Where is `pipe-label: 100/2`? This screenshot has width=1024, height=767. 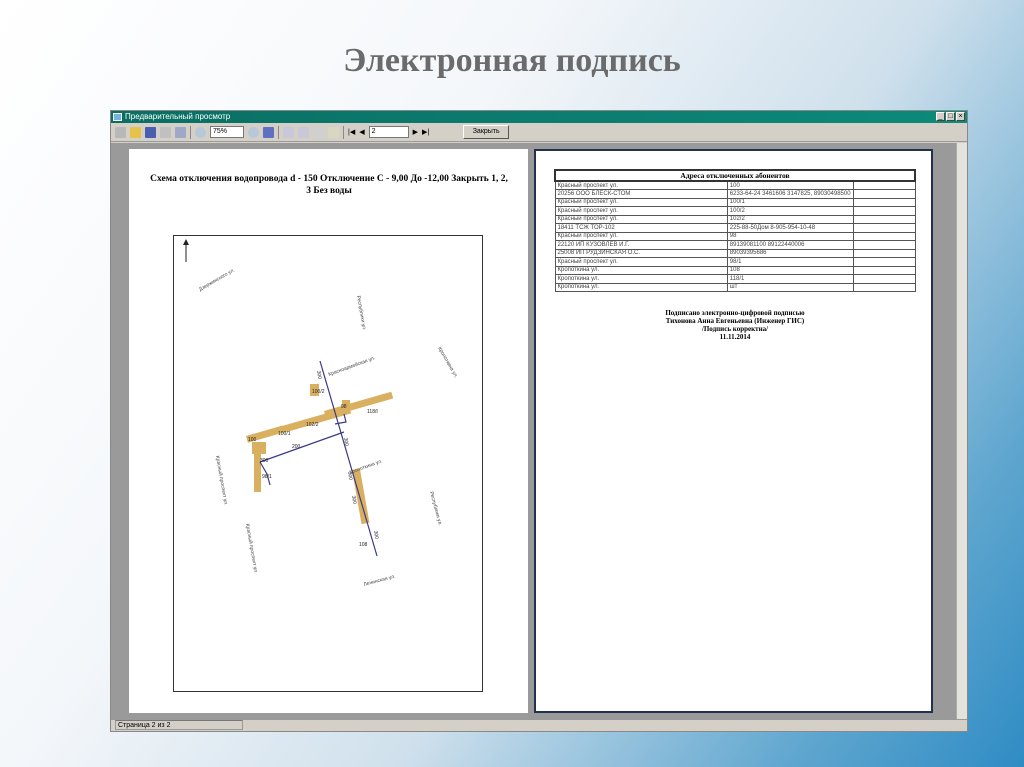
pipe-label: 100/2 is located at coordinates (318, 392).